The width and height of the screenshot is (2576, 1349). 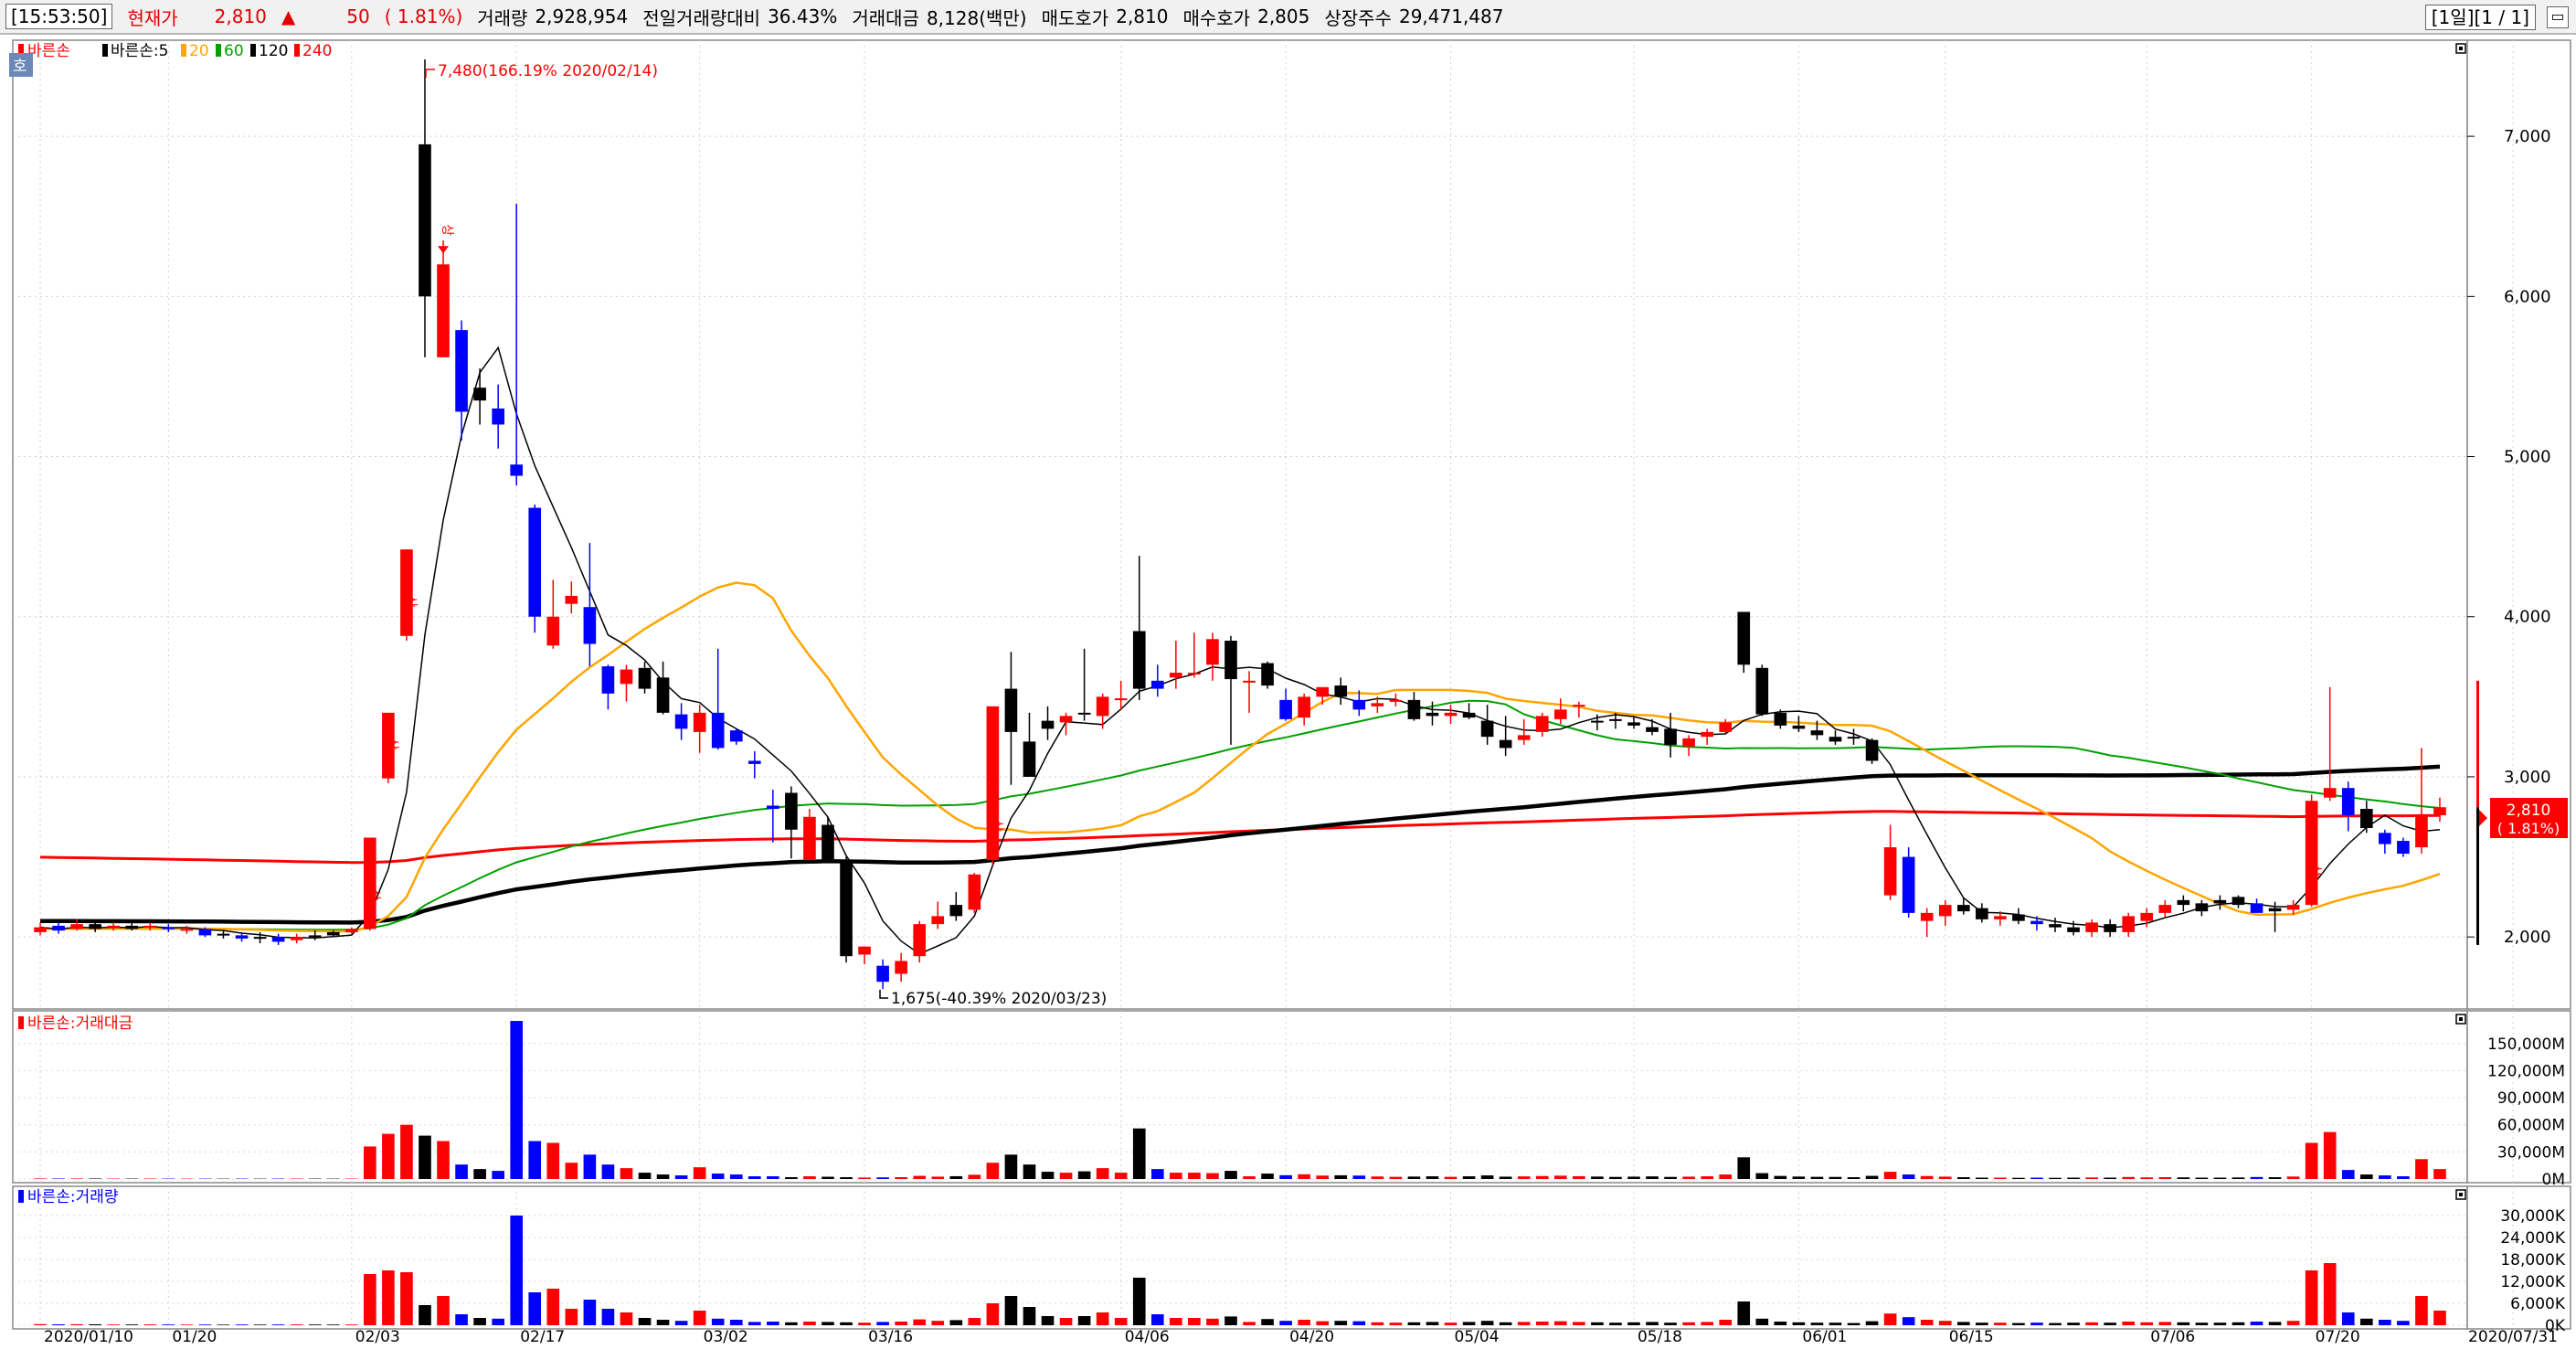 What do you see at coordinates (2531, 1098) in the screenshot?
I see `amount-tick-label: 90,000M` at bounding box center [2531, 1098].